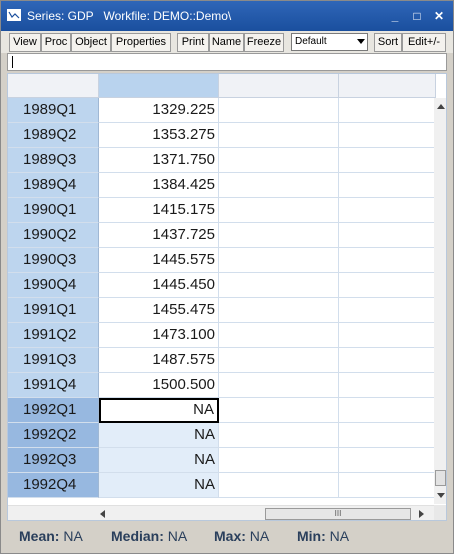 The height and width of the screenshot is (554, 454). I want to click on row-label: 1990Q1, so click(53, 210).